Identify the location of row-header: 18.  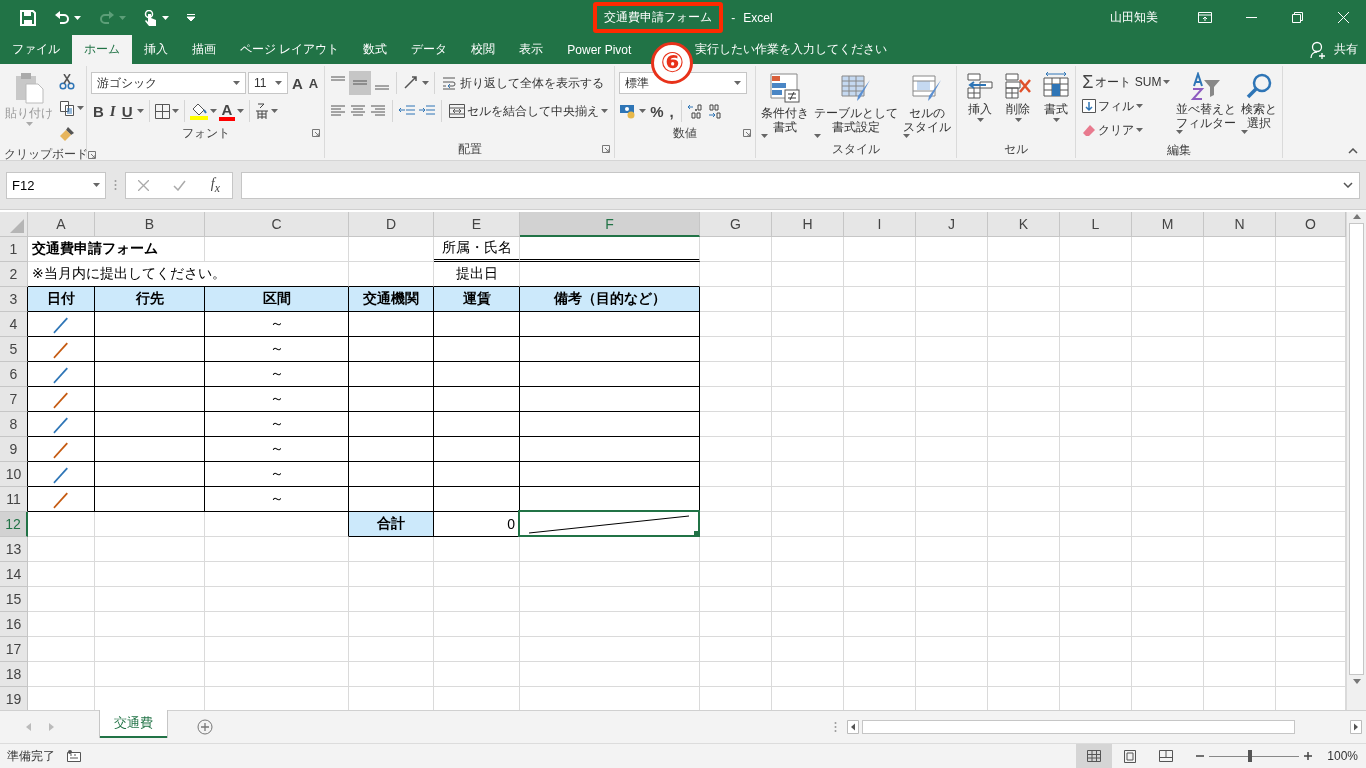
(14, 674).